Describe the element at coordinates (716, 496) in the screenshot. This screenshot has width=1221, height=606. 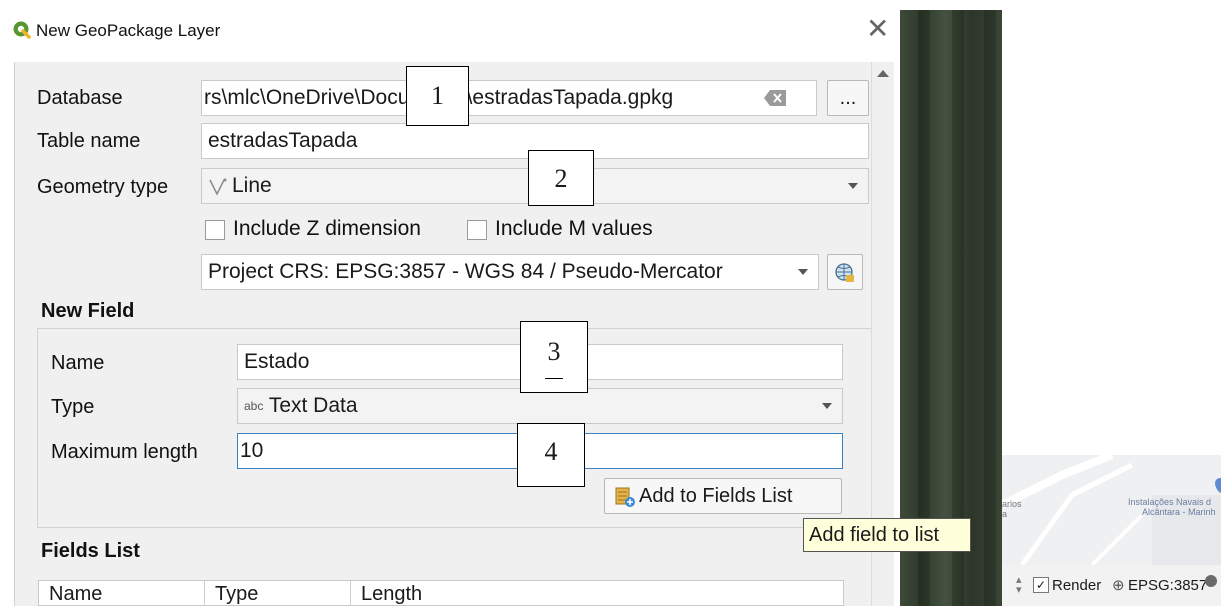
I see `add-to-fields-list-label: Add to Fields List` at that location.